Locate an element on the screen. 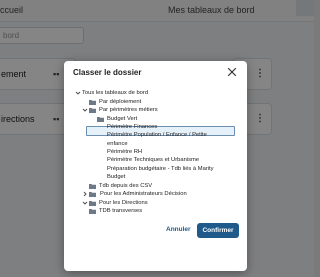 The height and width of the screenshot is (277, 320). tree-item-label: Par périmètres métiers is located at coordinates (128, 110).